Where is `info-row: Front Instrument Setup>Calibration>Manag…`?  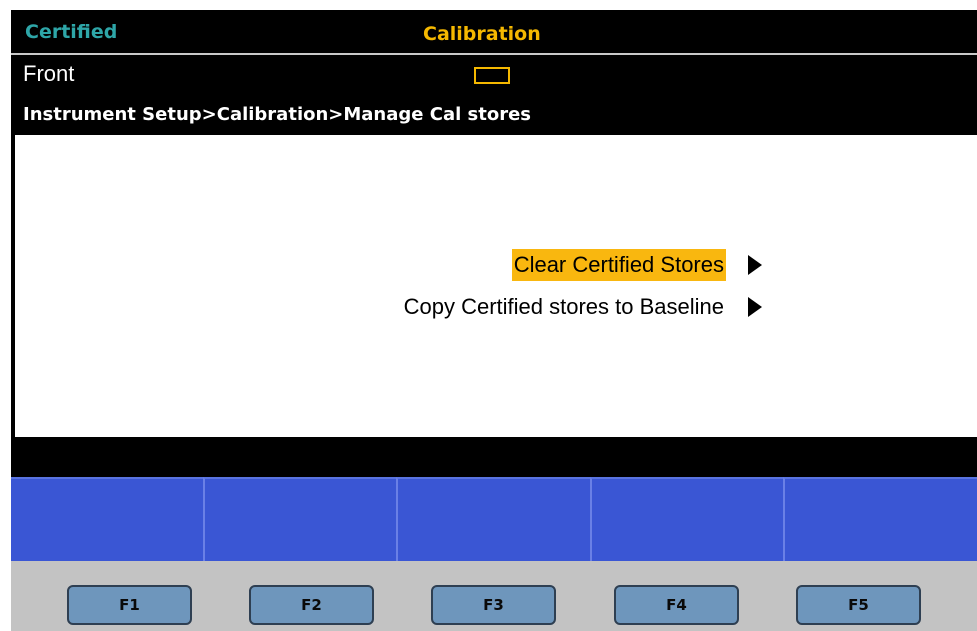
info-row: Front Instrument Setup>Calibration>Manag… is located at coordinates (494, 95).